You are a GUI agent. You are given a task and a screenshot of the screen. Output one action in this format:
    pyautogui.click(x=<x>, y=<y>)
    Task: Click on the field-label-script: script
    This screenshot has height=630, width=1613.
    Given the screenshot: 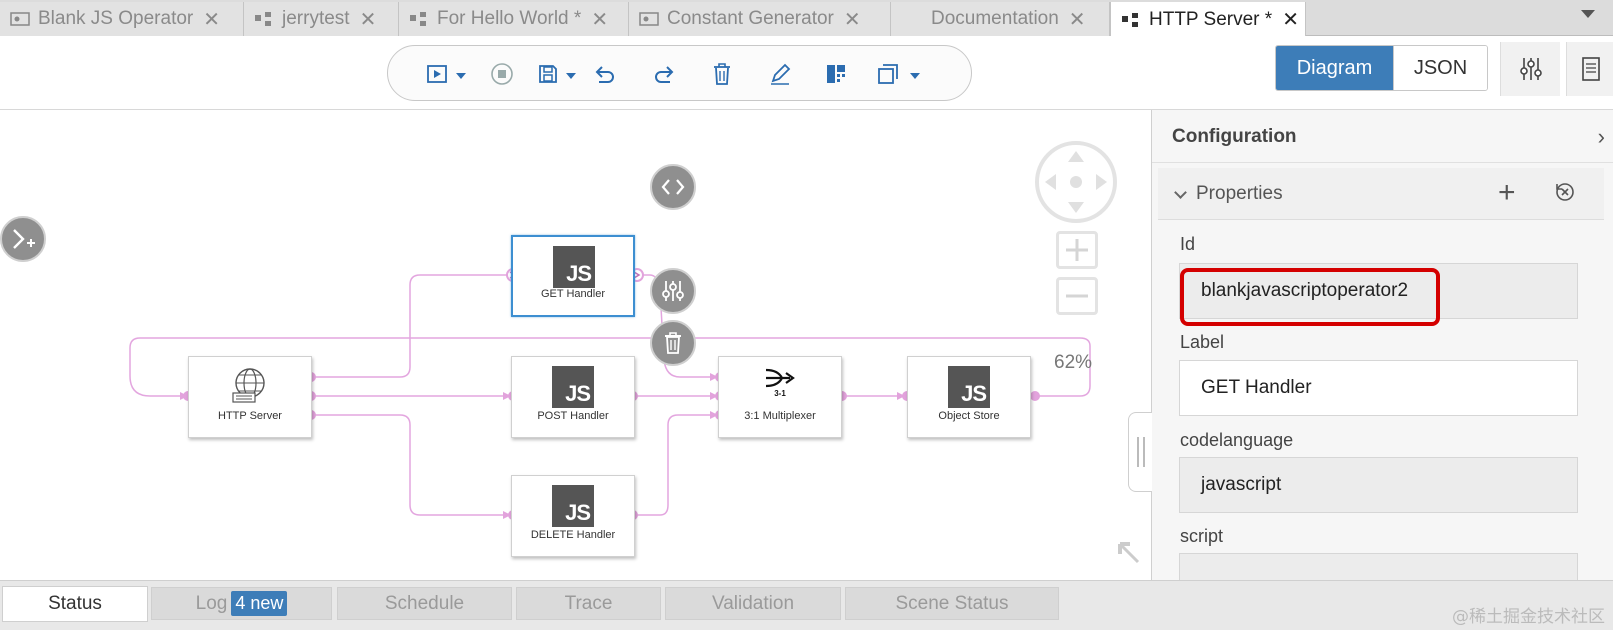 What is the action you would take?
    pyautogui.click(x=1202, y=536)
    